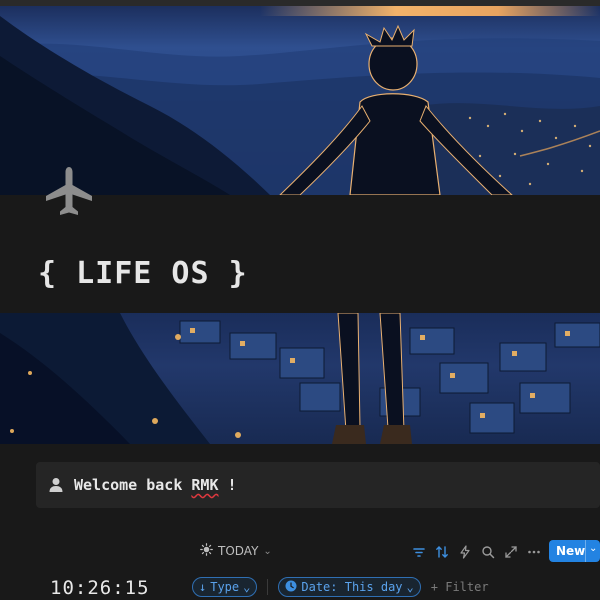 This screenshot has width=600, height=600. I want to click on new-button: New ⌄, so click(574, 551).